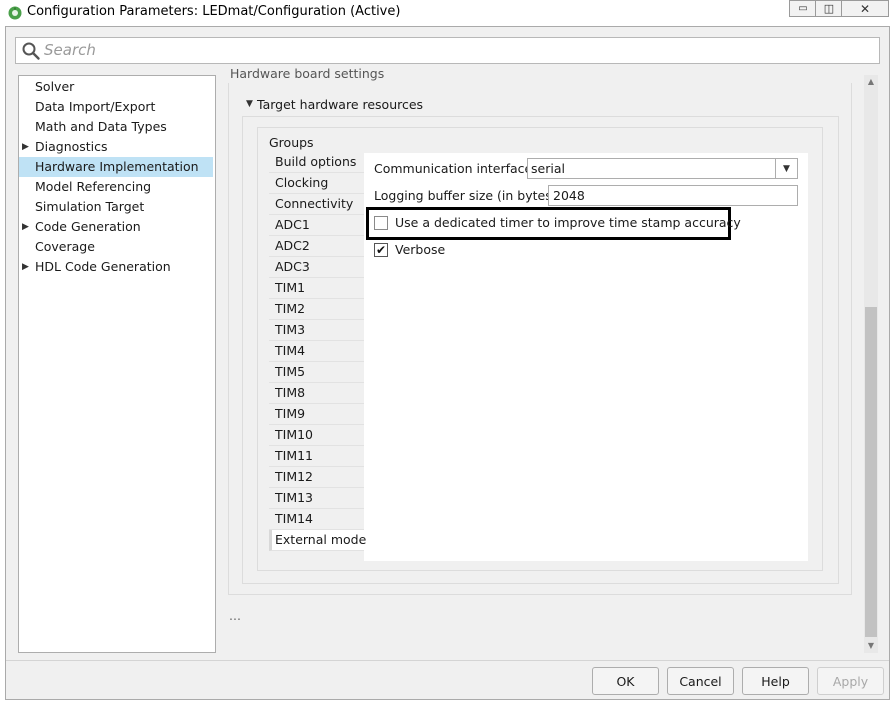 The image size is (892, 702). I want to click on tree-item: HDL Code Generation, so click(116, 267).